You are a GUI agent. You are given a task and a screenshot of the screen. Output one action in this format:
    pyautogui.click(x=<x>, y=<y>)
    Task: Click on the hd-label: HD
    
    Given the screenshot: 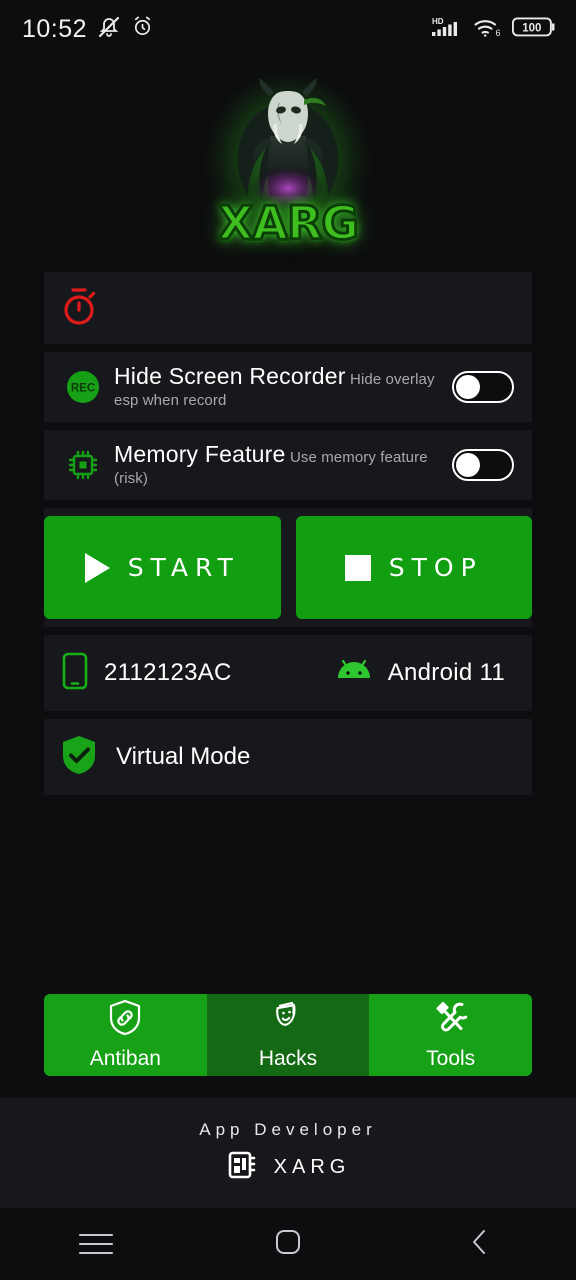 What is the action you would take?
    pyautogui.click(x=438, y=21)
    